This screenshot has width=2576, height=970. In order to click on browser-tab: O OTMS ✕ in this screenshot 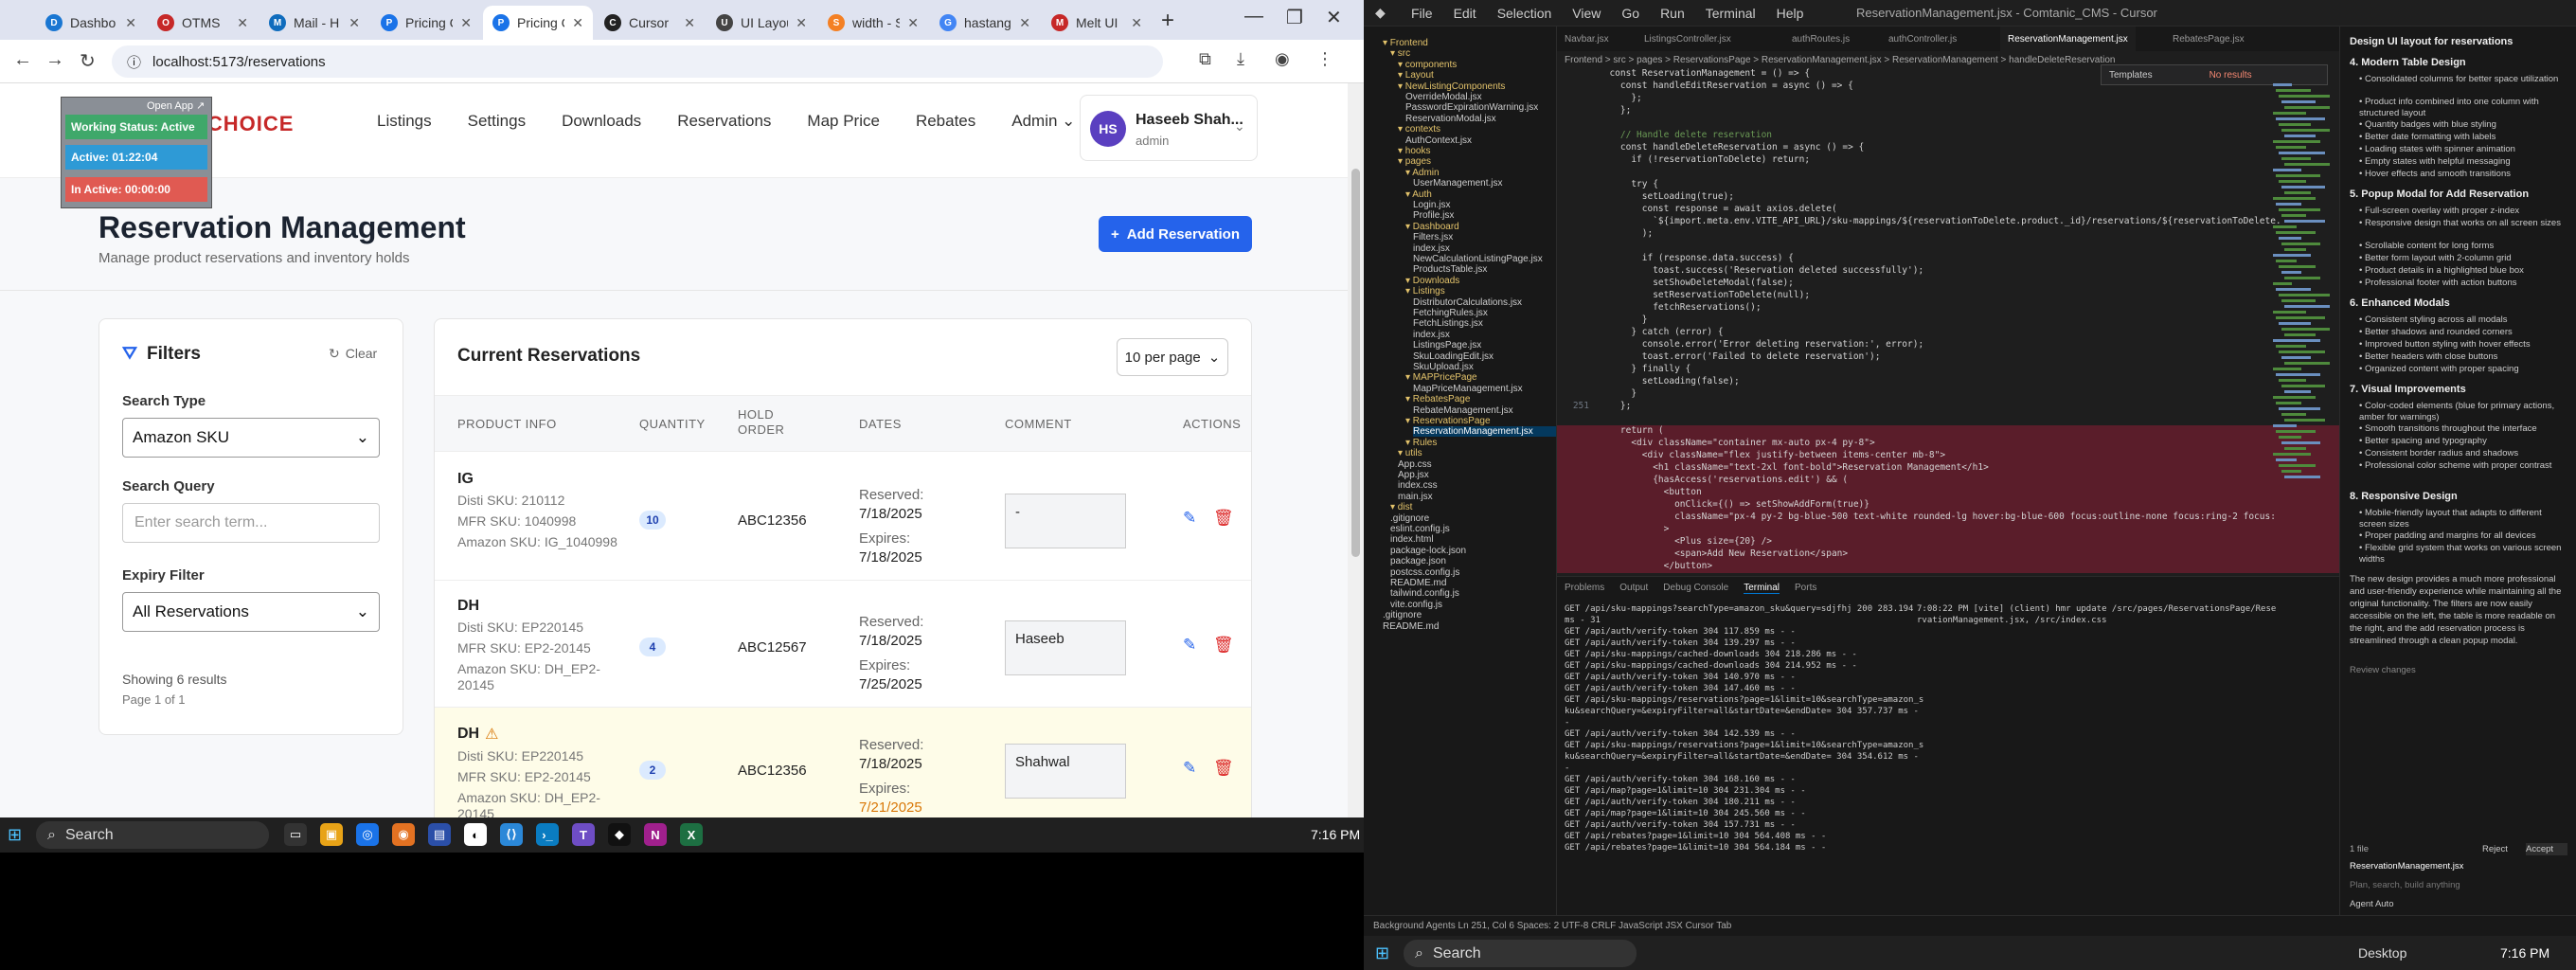, I will do `click(203, 23)`.